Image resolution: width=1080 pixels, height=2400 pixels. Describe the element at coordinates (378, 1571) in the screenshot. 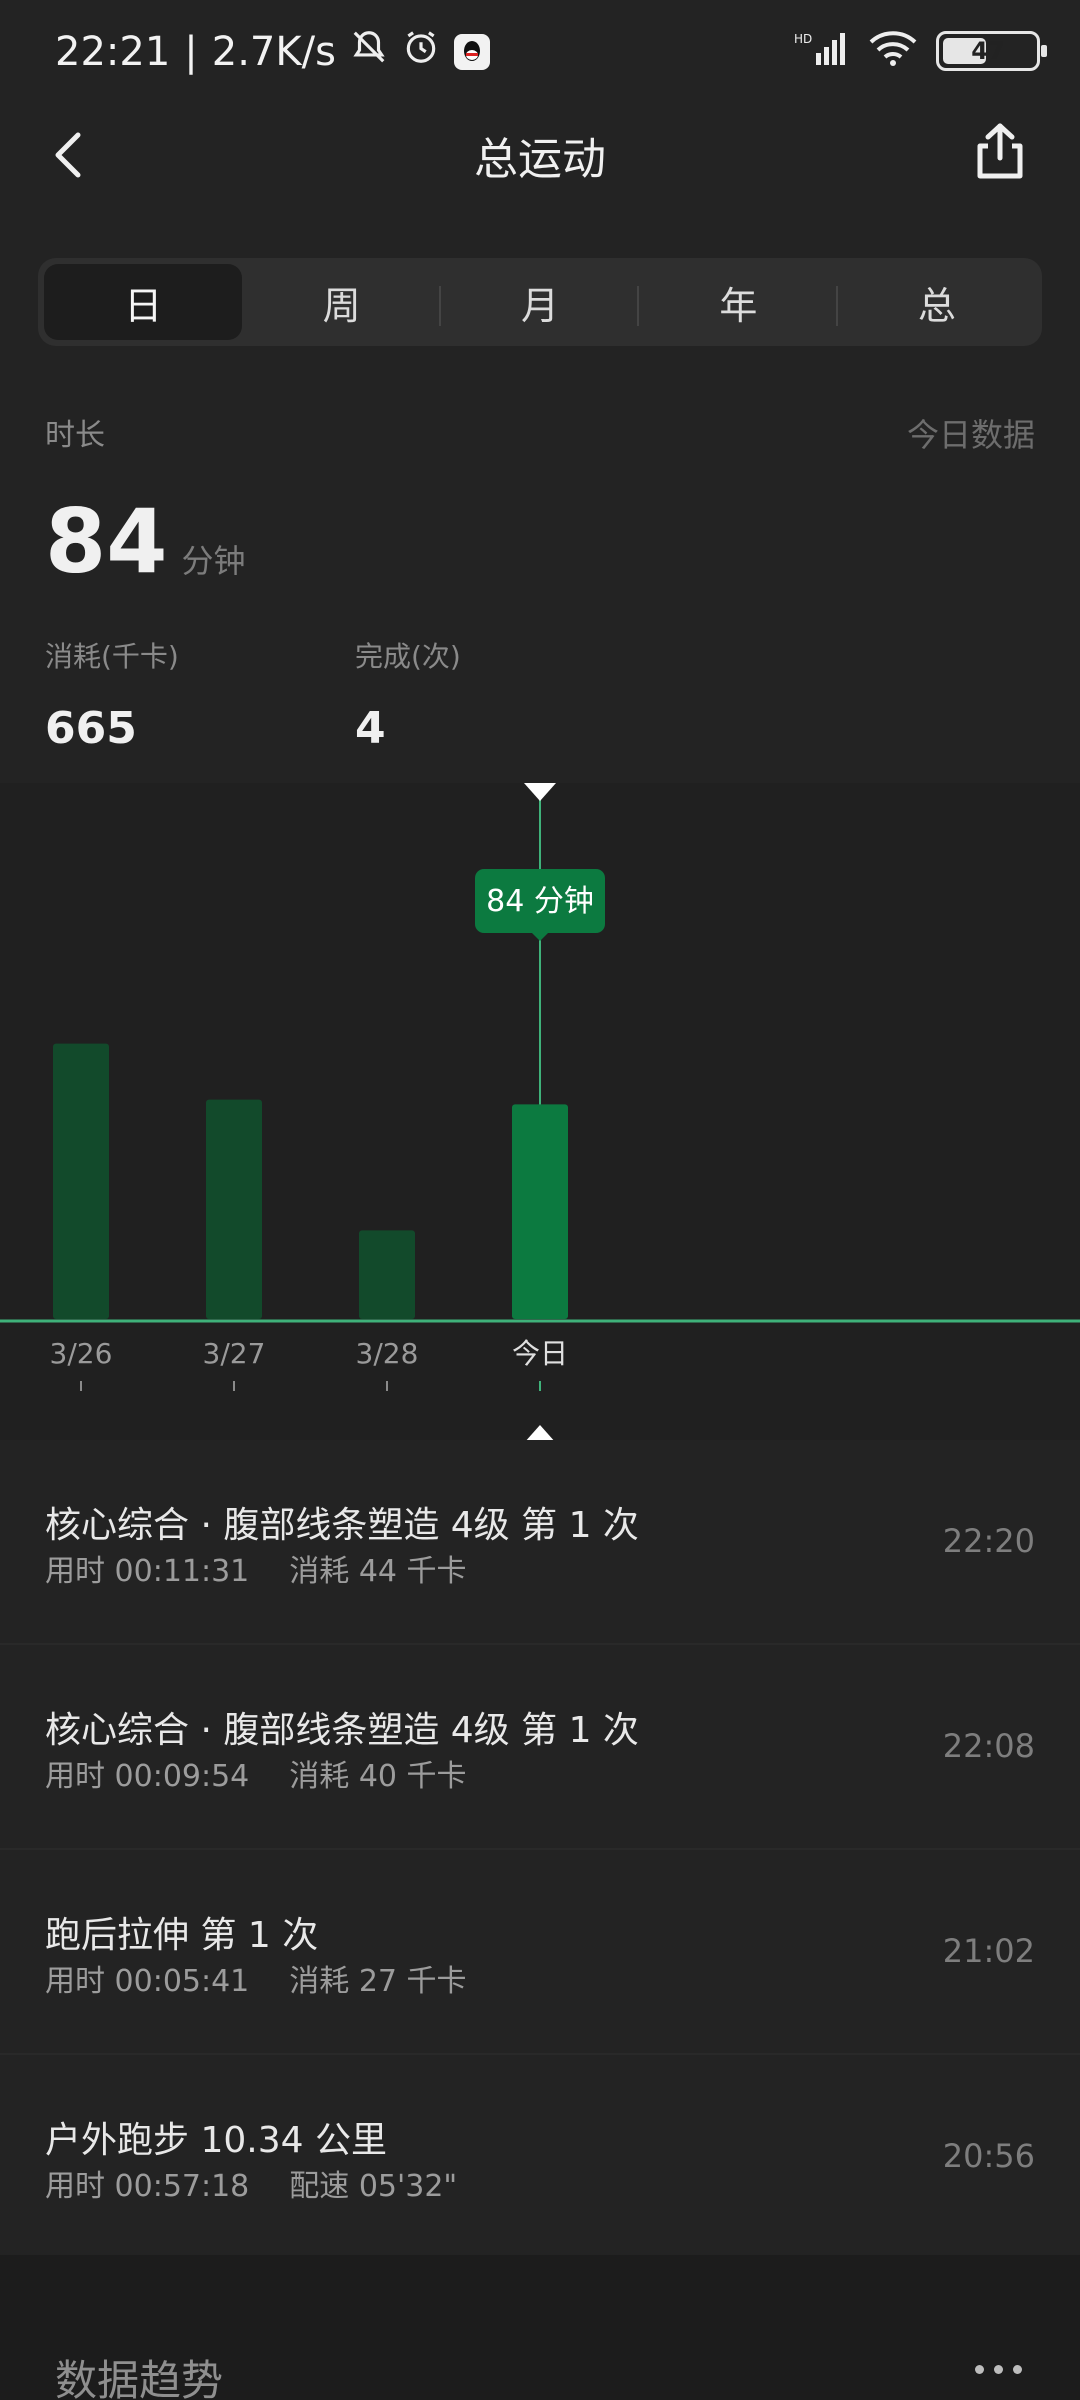

I see `activity-metric: 消耗 44 千卡` at that location.